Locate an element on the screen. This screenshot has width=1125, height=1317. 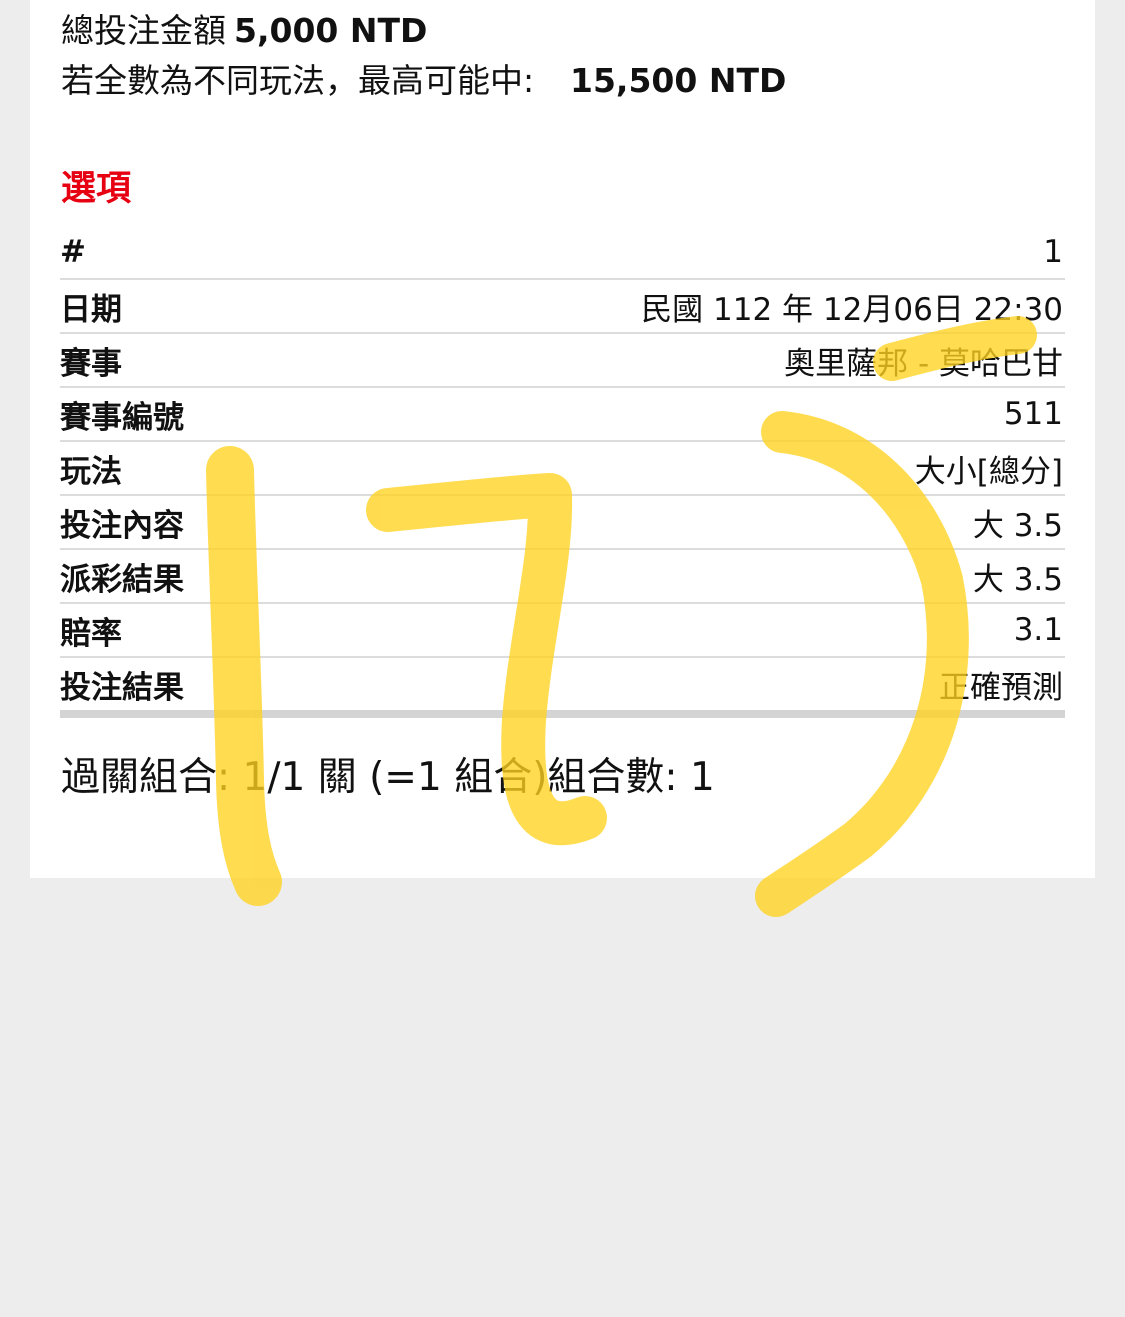
row-value: 3.1 is located at coordinates (1038, 630).